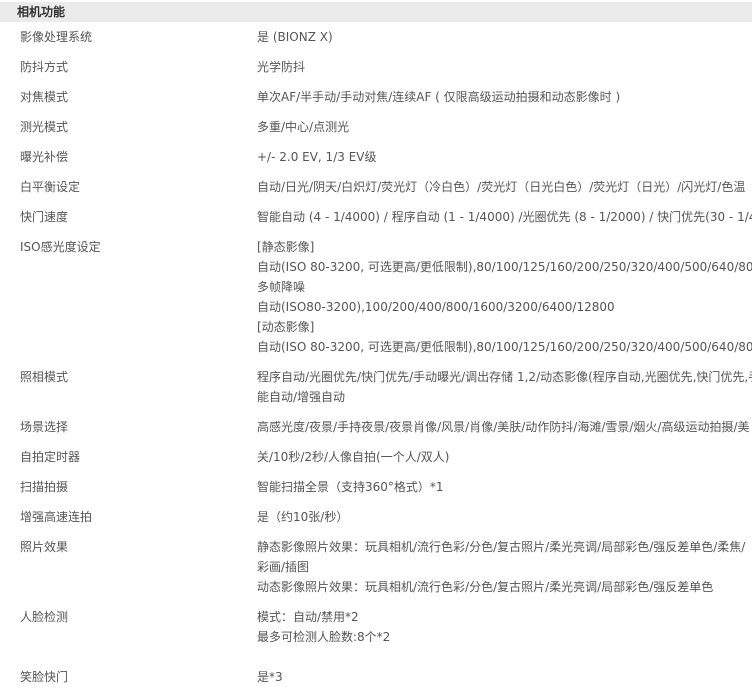 This screenshot has width=752, height=690. I want to click on spec-values: 单次AF/半手动/手动对焦/连续AF ( 仅限高级运动拍摄和动态影像时 ), so click(504, 97).